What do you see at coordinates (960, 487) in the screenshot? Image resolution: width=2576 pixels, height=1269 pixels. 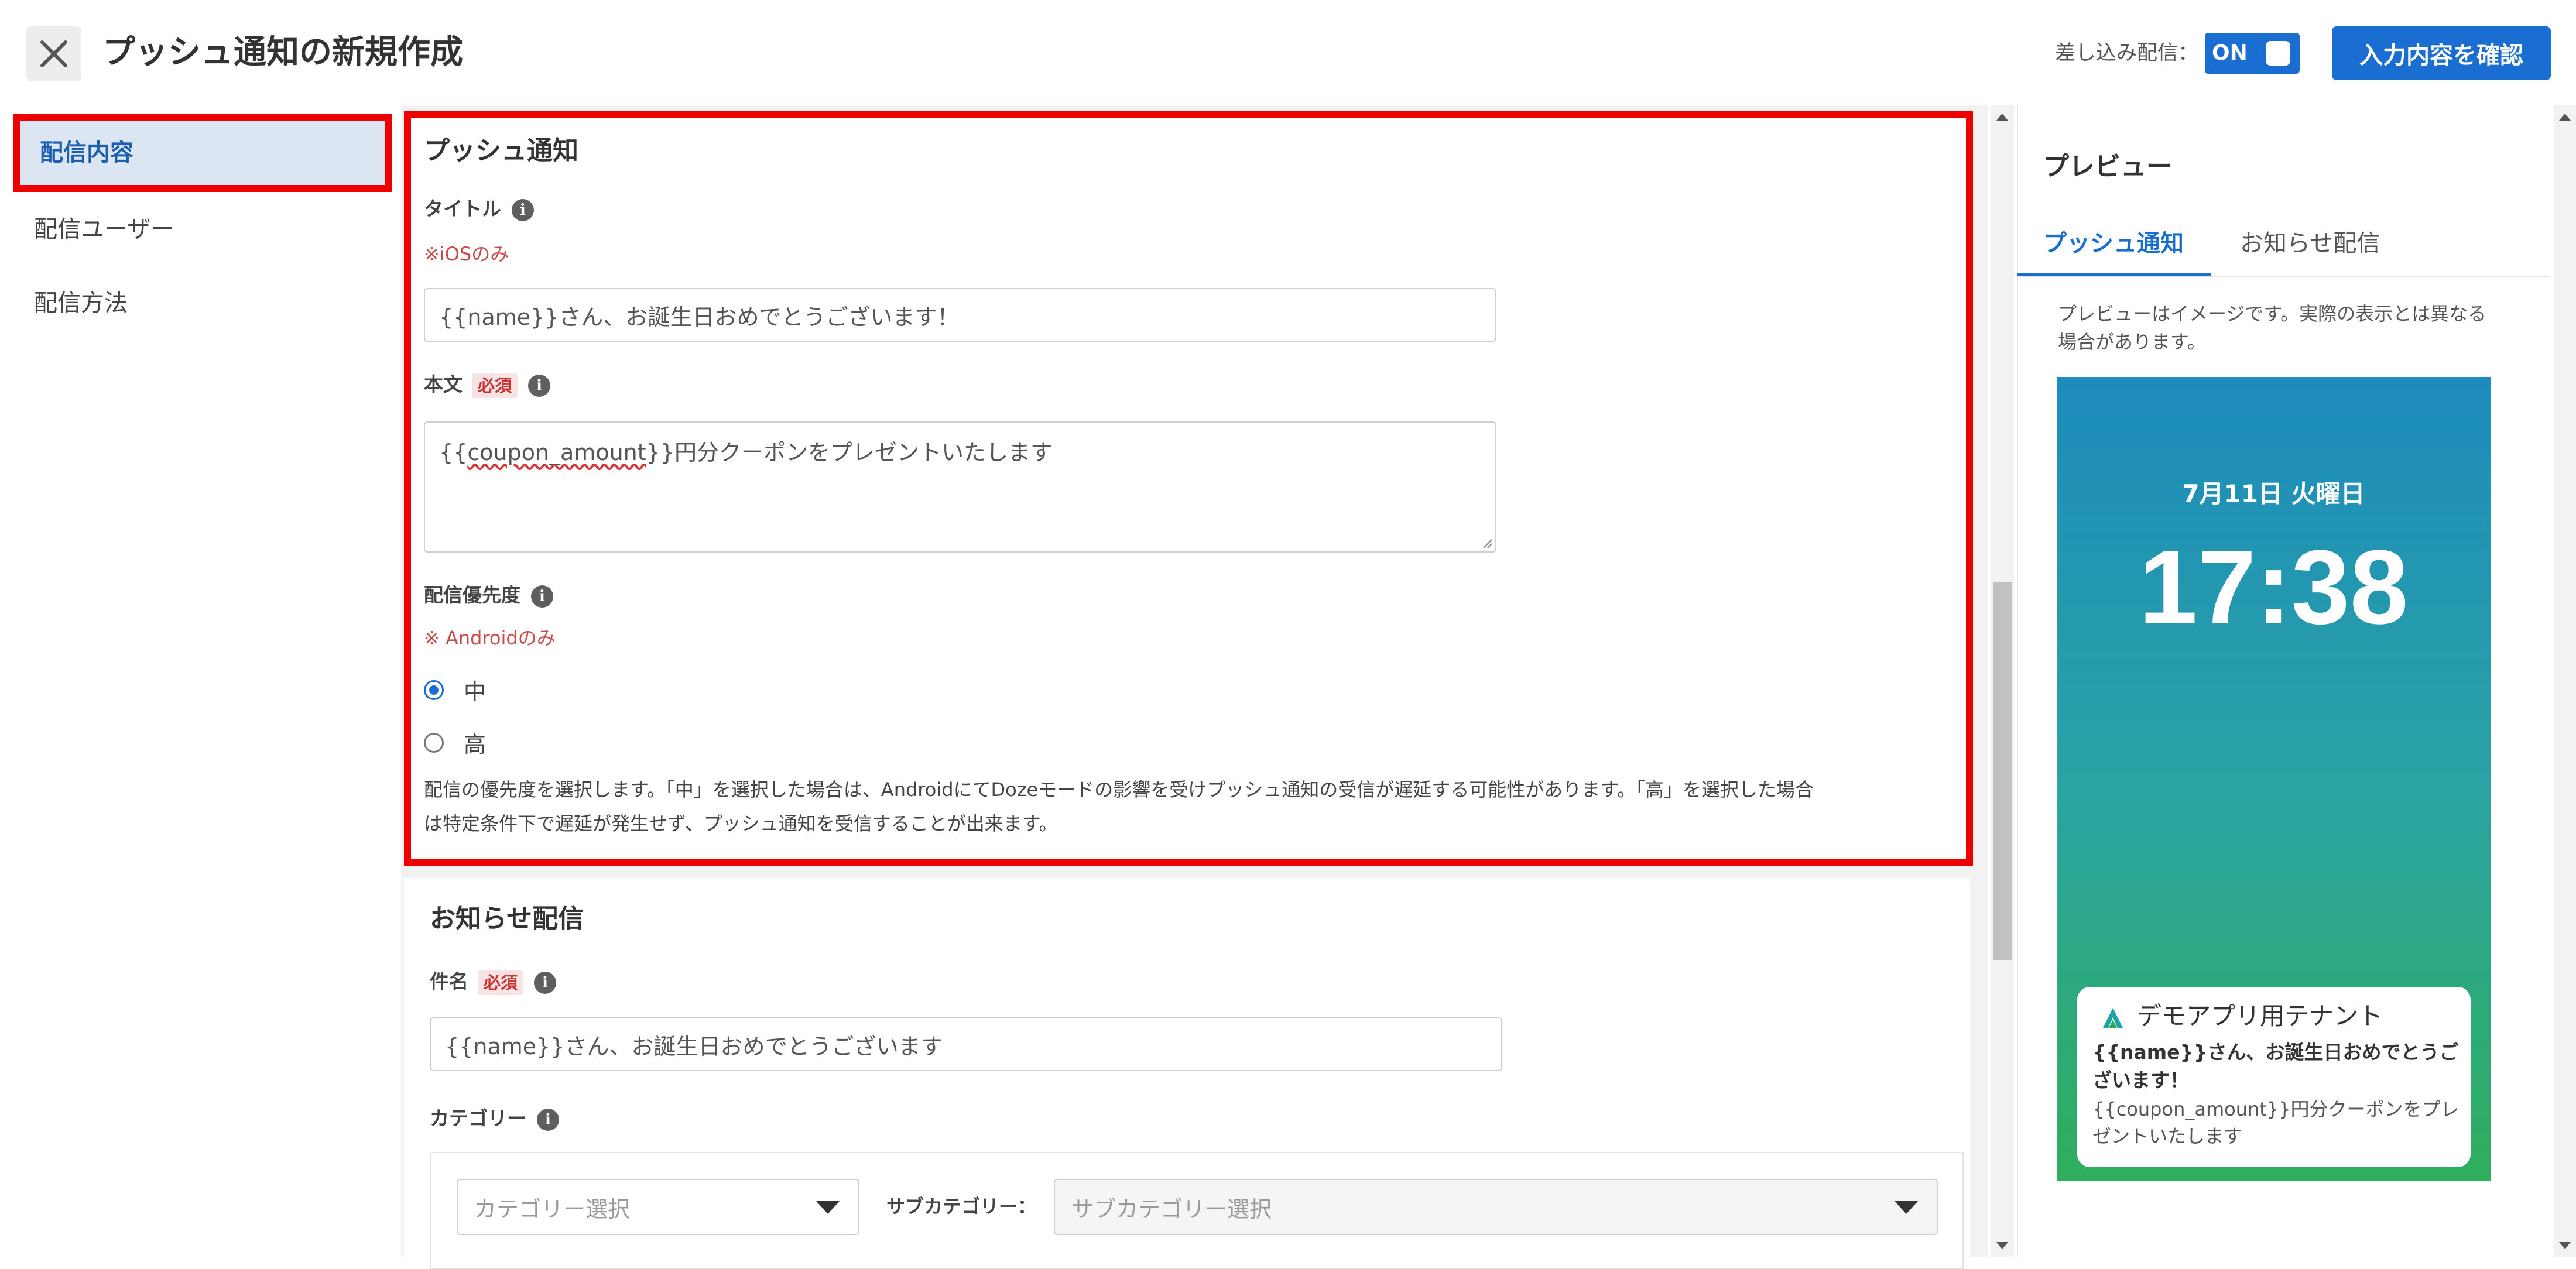 I see `body-textarea: {{coupon_amount}}円分クーポンをプレゼントいたします` at bounding box center [960, 487].